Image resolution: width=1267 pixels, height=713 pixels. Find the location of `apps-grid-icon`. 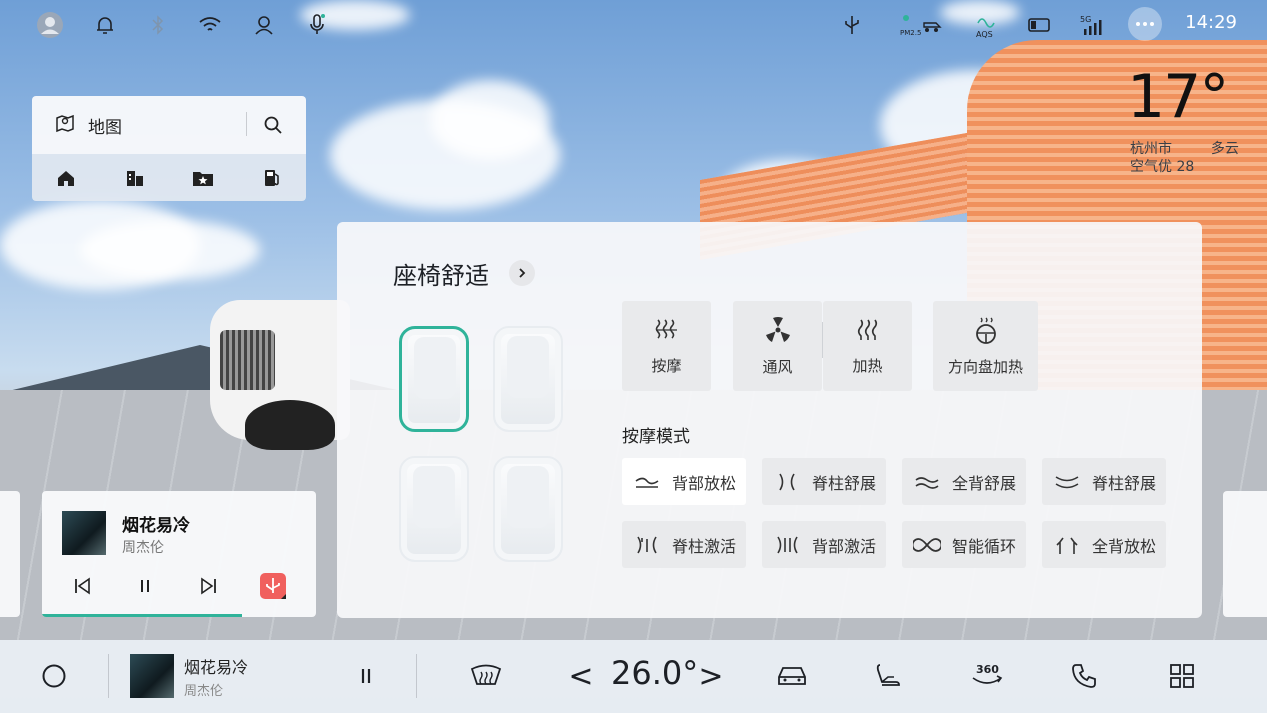

apps-grid-icon is located at coordinates (1182, 676).